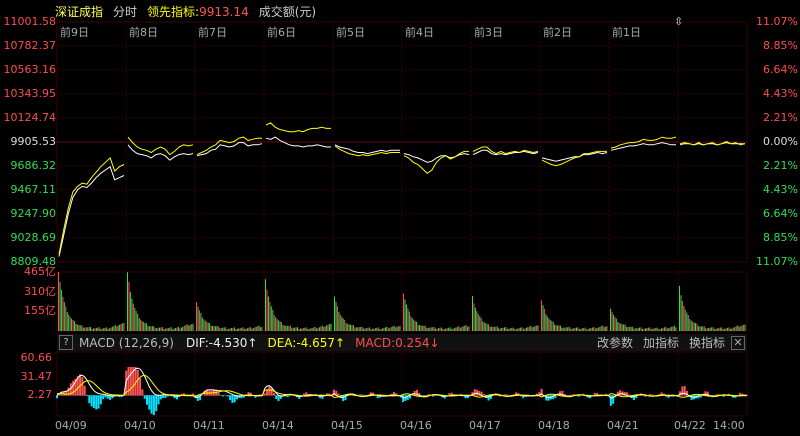 Image resolution: width=800 pixels, height=436 pixels. Describe the element at coordinates (777, 261) in the screenshot. I see `percent-label: 11.07%` at that location.